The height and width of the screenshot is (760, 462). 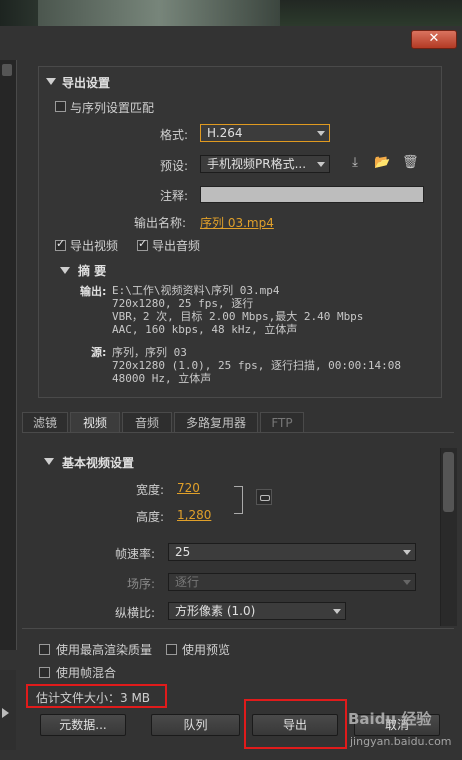 I want to click on height-value: 1,280, so click(x=194, y=515).